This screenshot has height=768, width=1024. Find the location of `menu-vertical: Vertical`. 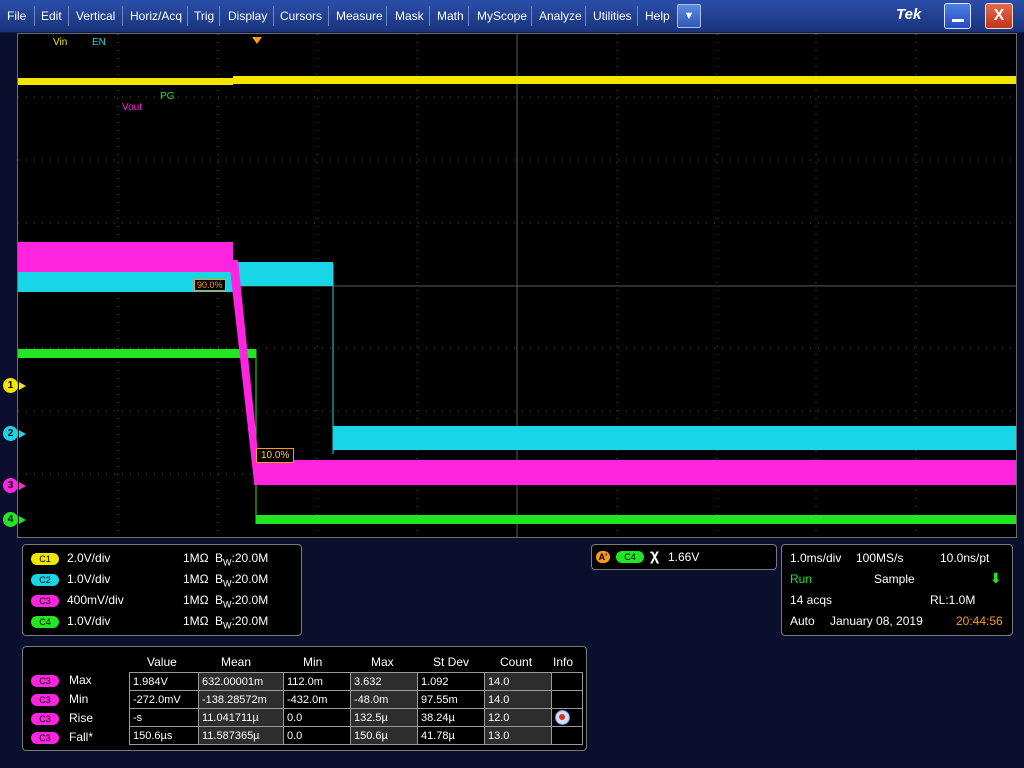

menu-vertical: Vertical is located at coordinates (95, 16).